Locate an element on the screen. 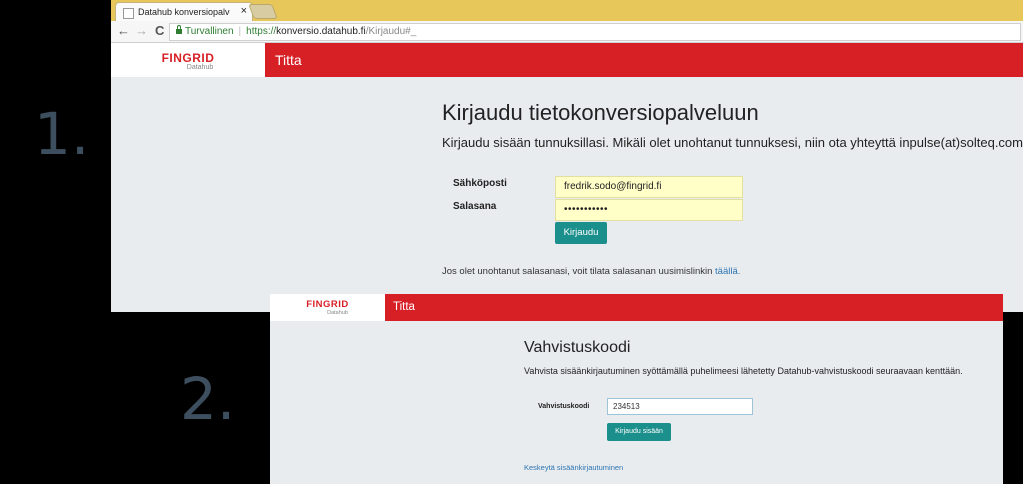 This screenshot has width=1023, height=484. url-scheme: https:// is located at coordinates (261, 31).